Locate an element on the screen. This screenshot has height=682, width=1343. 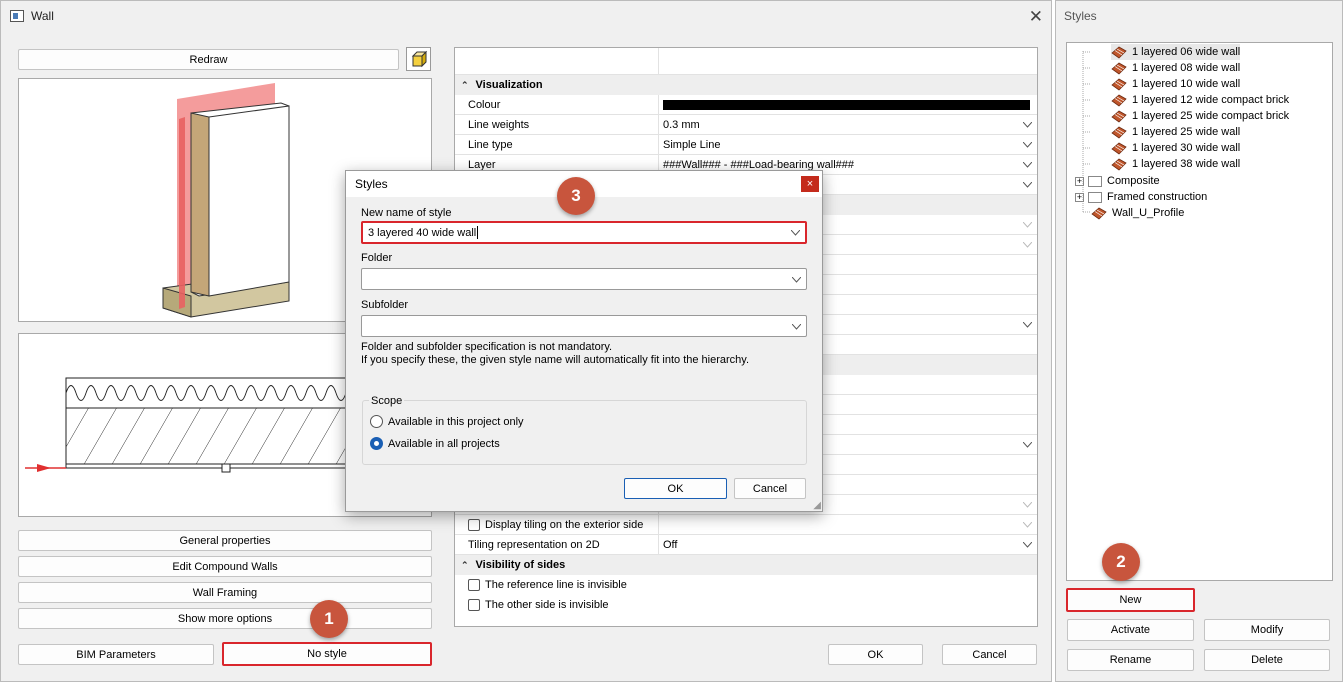
tree-style-label: 1 layered 12 wide compact brick is located at coordinates (1211, 100).